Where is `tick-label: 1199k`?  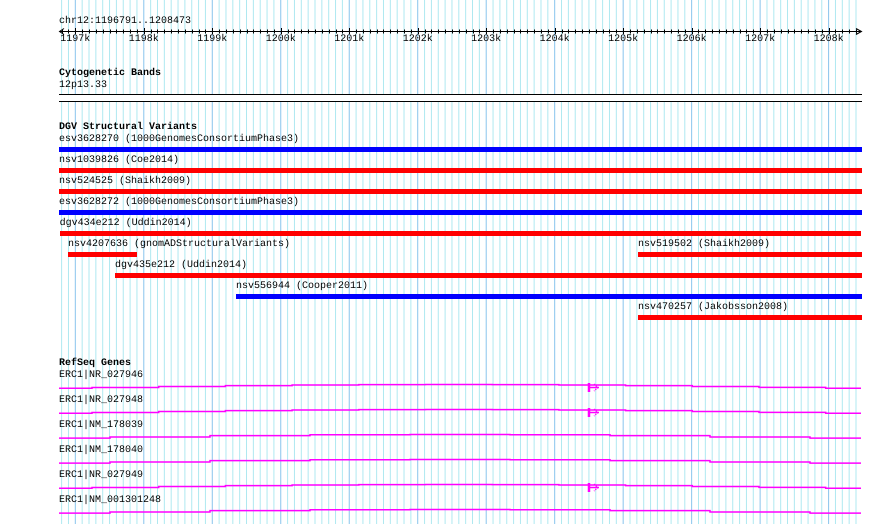 tick-label: 1199k is located at coordinates (212, 40).